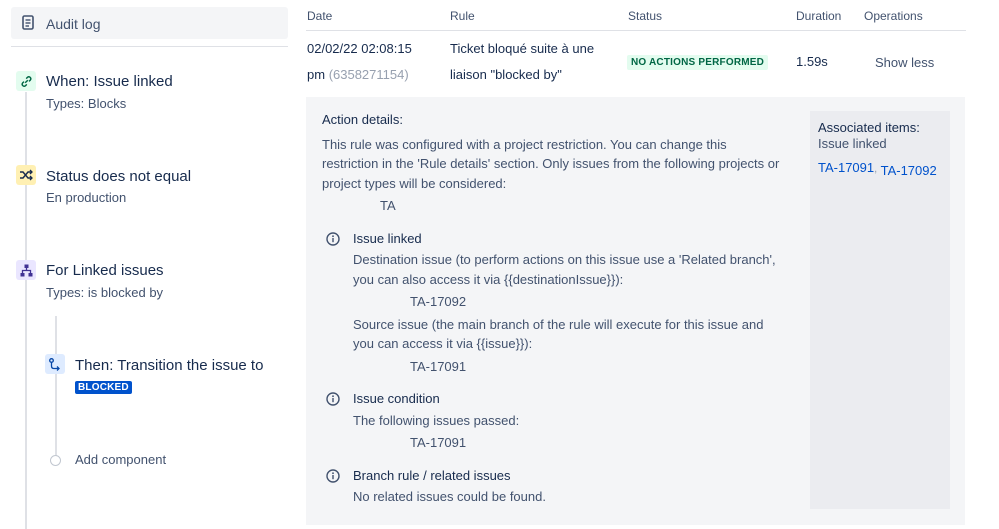  I want to click on show-less-button: Show less, so click(904, 62).